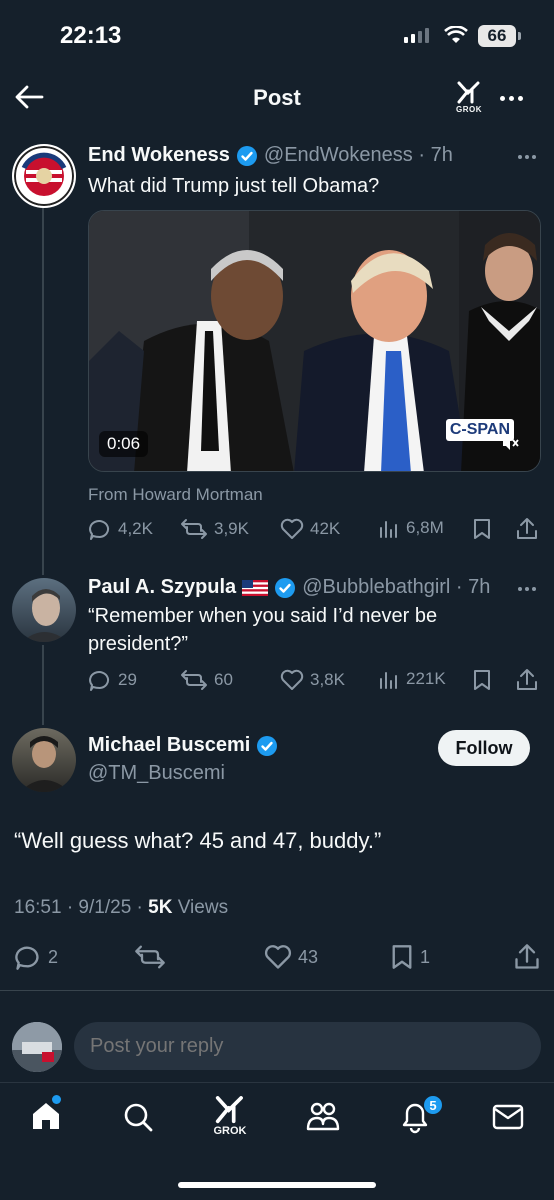 The width and height of the screenshot is (554, 1200). What do you see at coordinates (508, 1117) in the screenshot?
I see `messages-icon` at bounding box center [508, 1117].